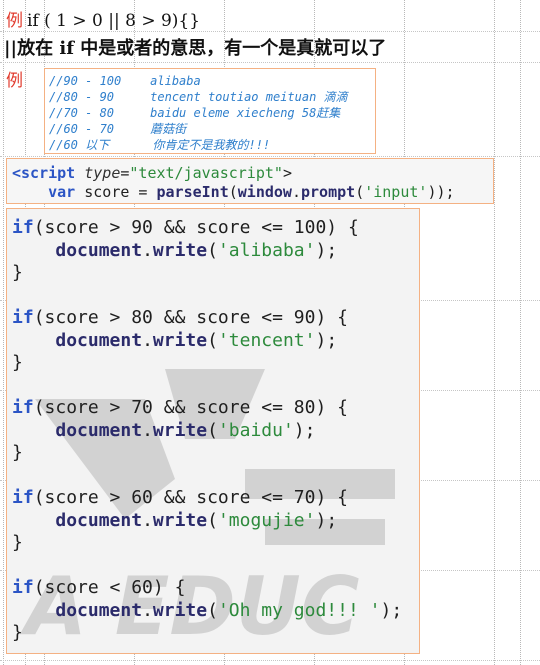 The image size is (540, 665). What do you see at coordinates (264, 192) in the screenshot?
I see `window-object: window` at bounding box center [264, 192].